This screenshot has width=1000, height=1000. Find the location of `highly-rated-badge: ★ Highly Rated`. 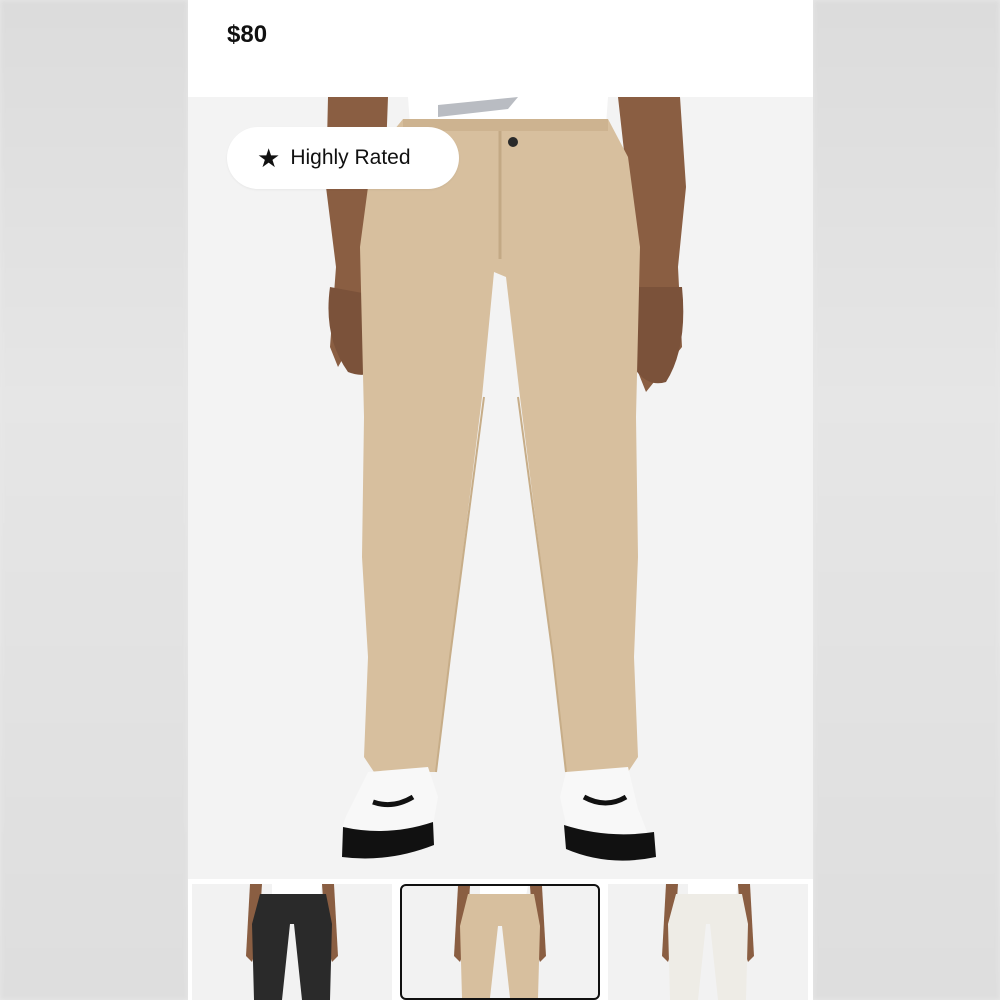

highly-rated-badge: ★ Highly Rated is located at coordinates (343, 158).